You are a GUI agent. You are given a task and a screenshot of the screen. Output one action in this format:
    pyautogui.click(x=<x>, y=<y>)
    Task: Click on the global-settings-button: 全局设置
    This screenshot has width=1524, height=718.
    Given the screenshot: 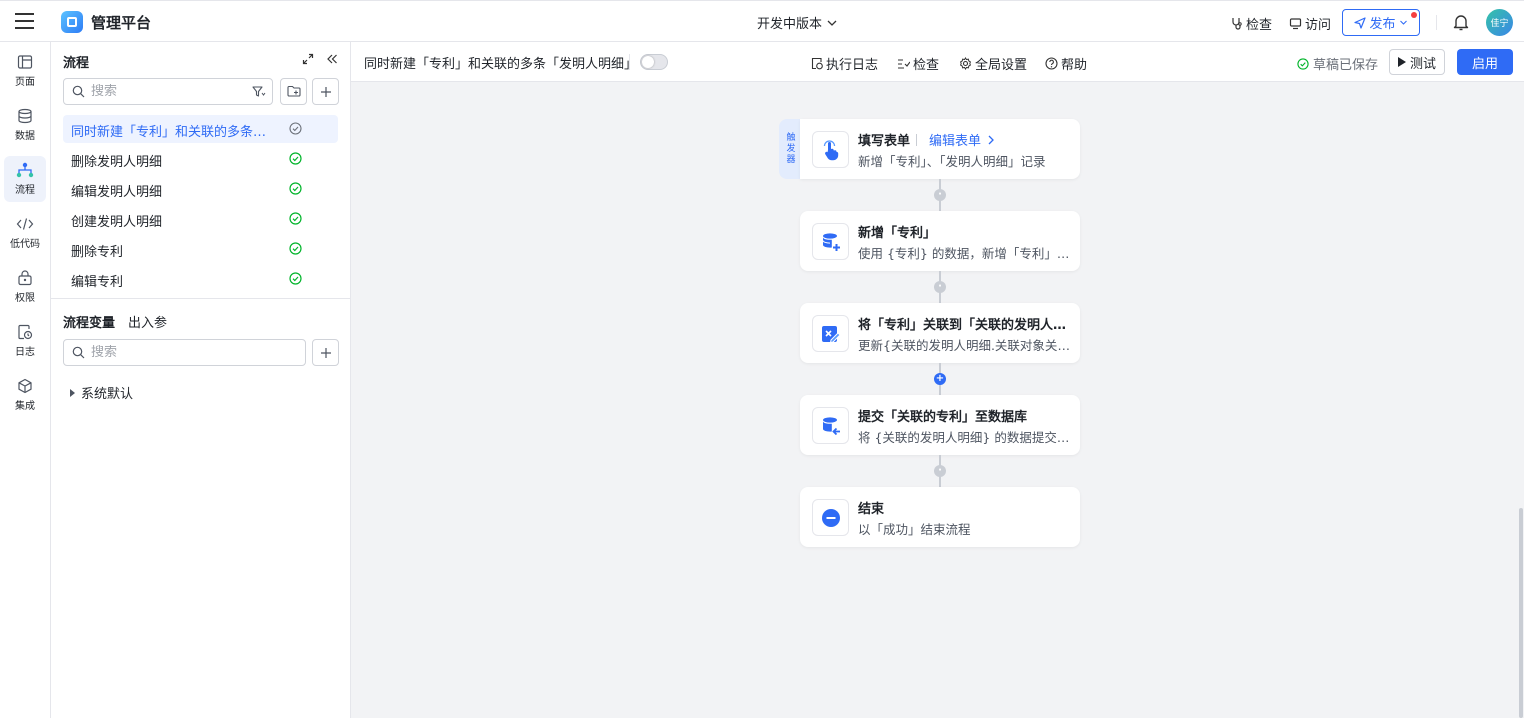 What is the action you would take?
    pyautogui.click(x=993, y=63)
    